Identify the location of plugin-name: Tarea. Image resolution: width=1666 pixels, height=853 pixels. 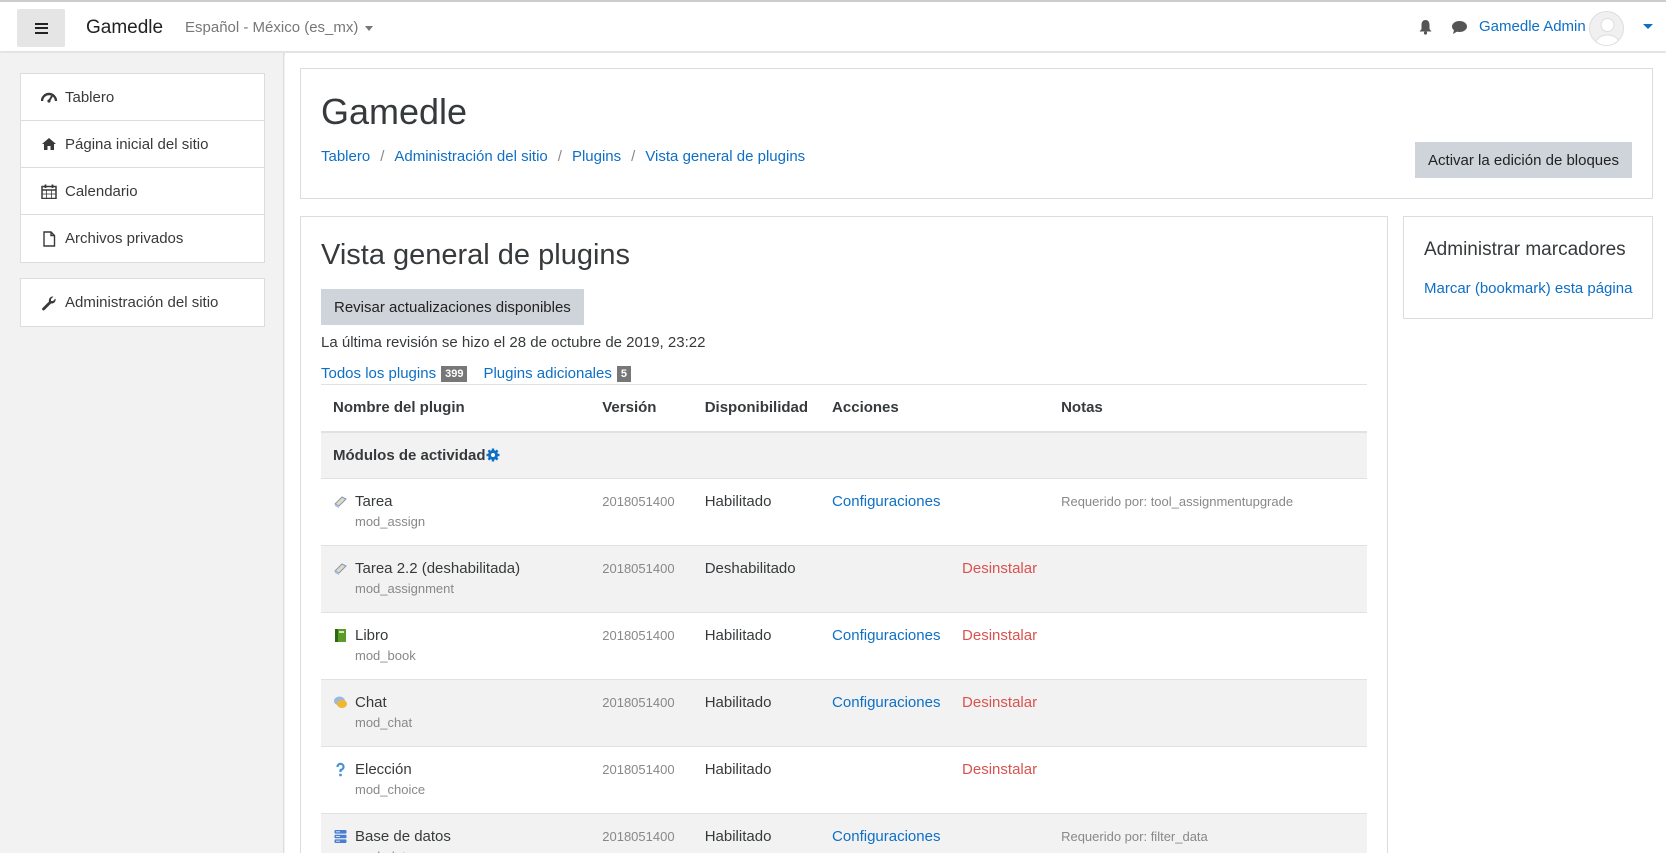
(374, 501).